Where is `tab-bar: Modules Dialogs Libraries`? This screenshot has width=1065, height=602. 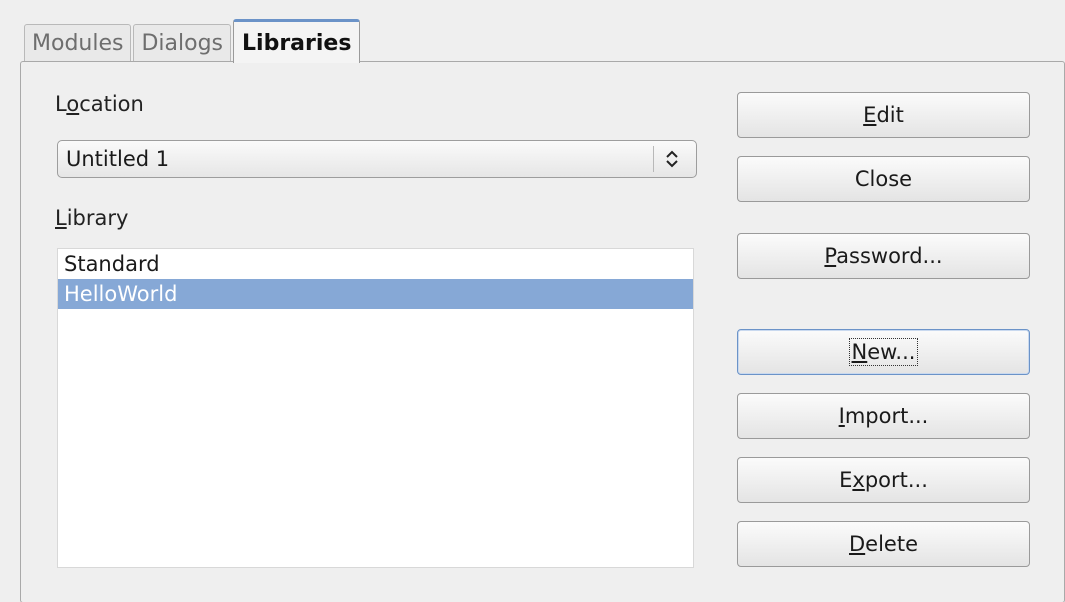
tab-bar: Modules Dialogs Libraries is located at coordinates (193, 40).